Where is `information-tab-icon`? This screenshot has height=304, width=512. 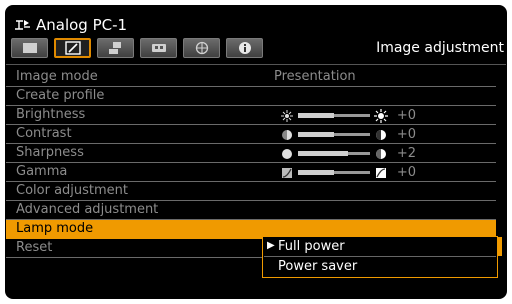 information-tab-icon is located at coordinates (244, 48).